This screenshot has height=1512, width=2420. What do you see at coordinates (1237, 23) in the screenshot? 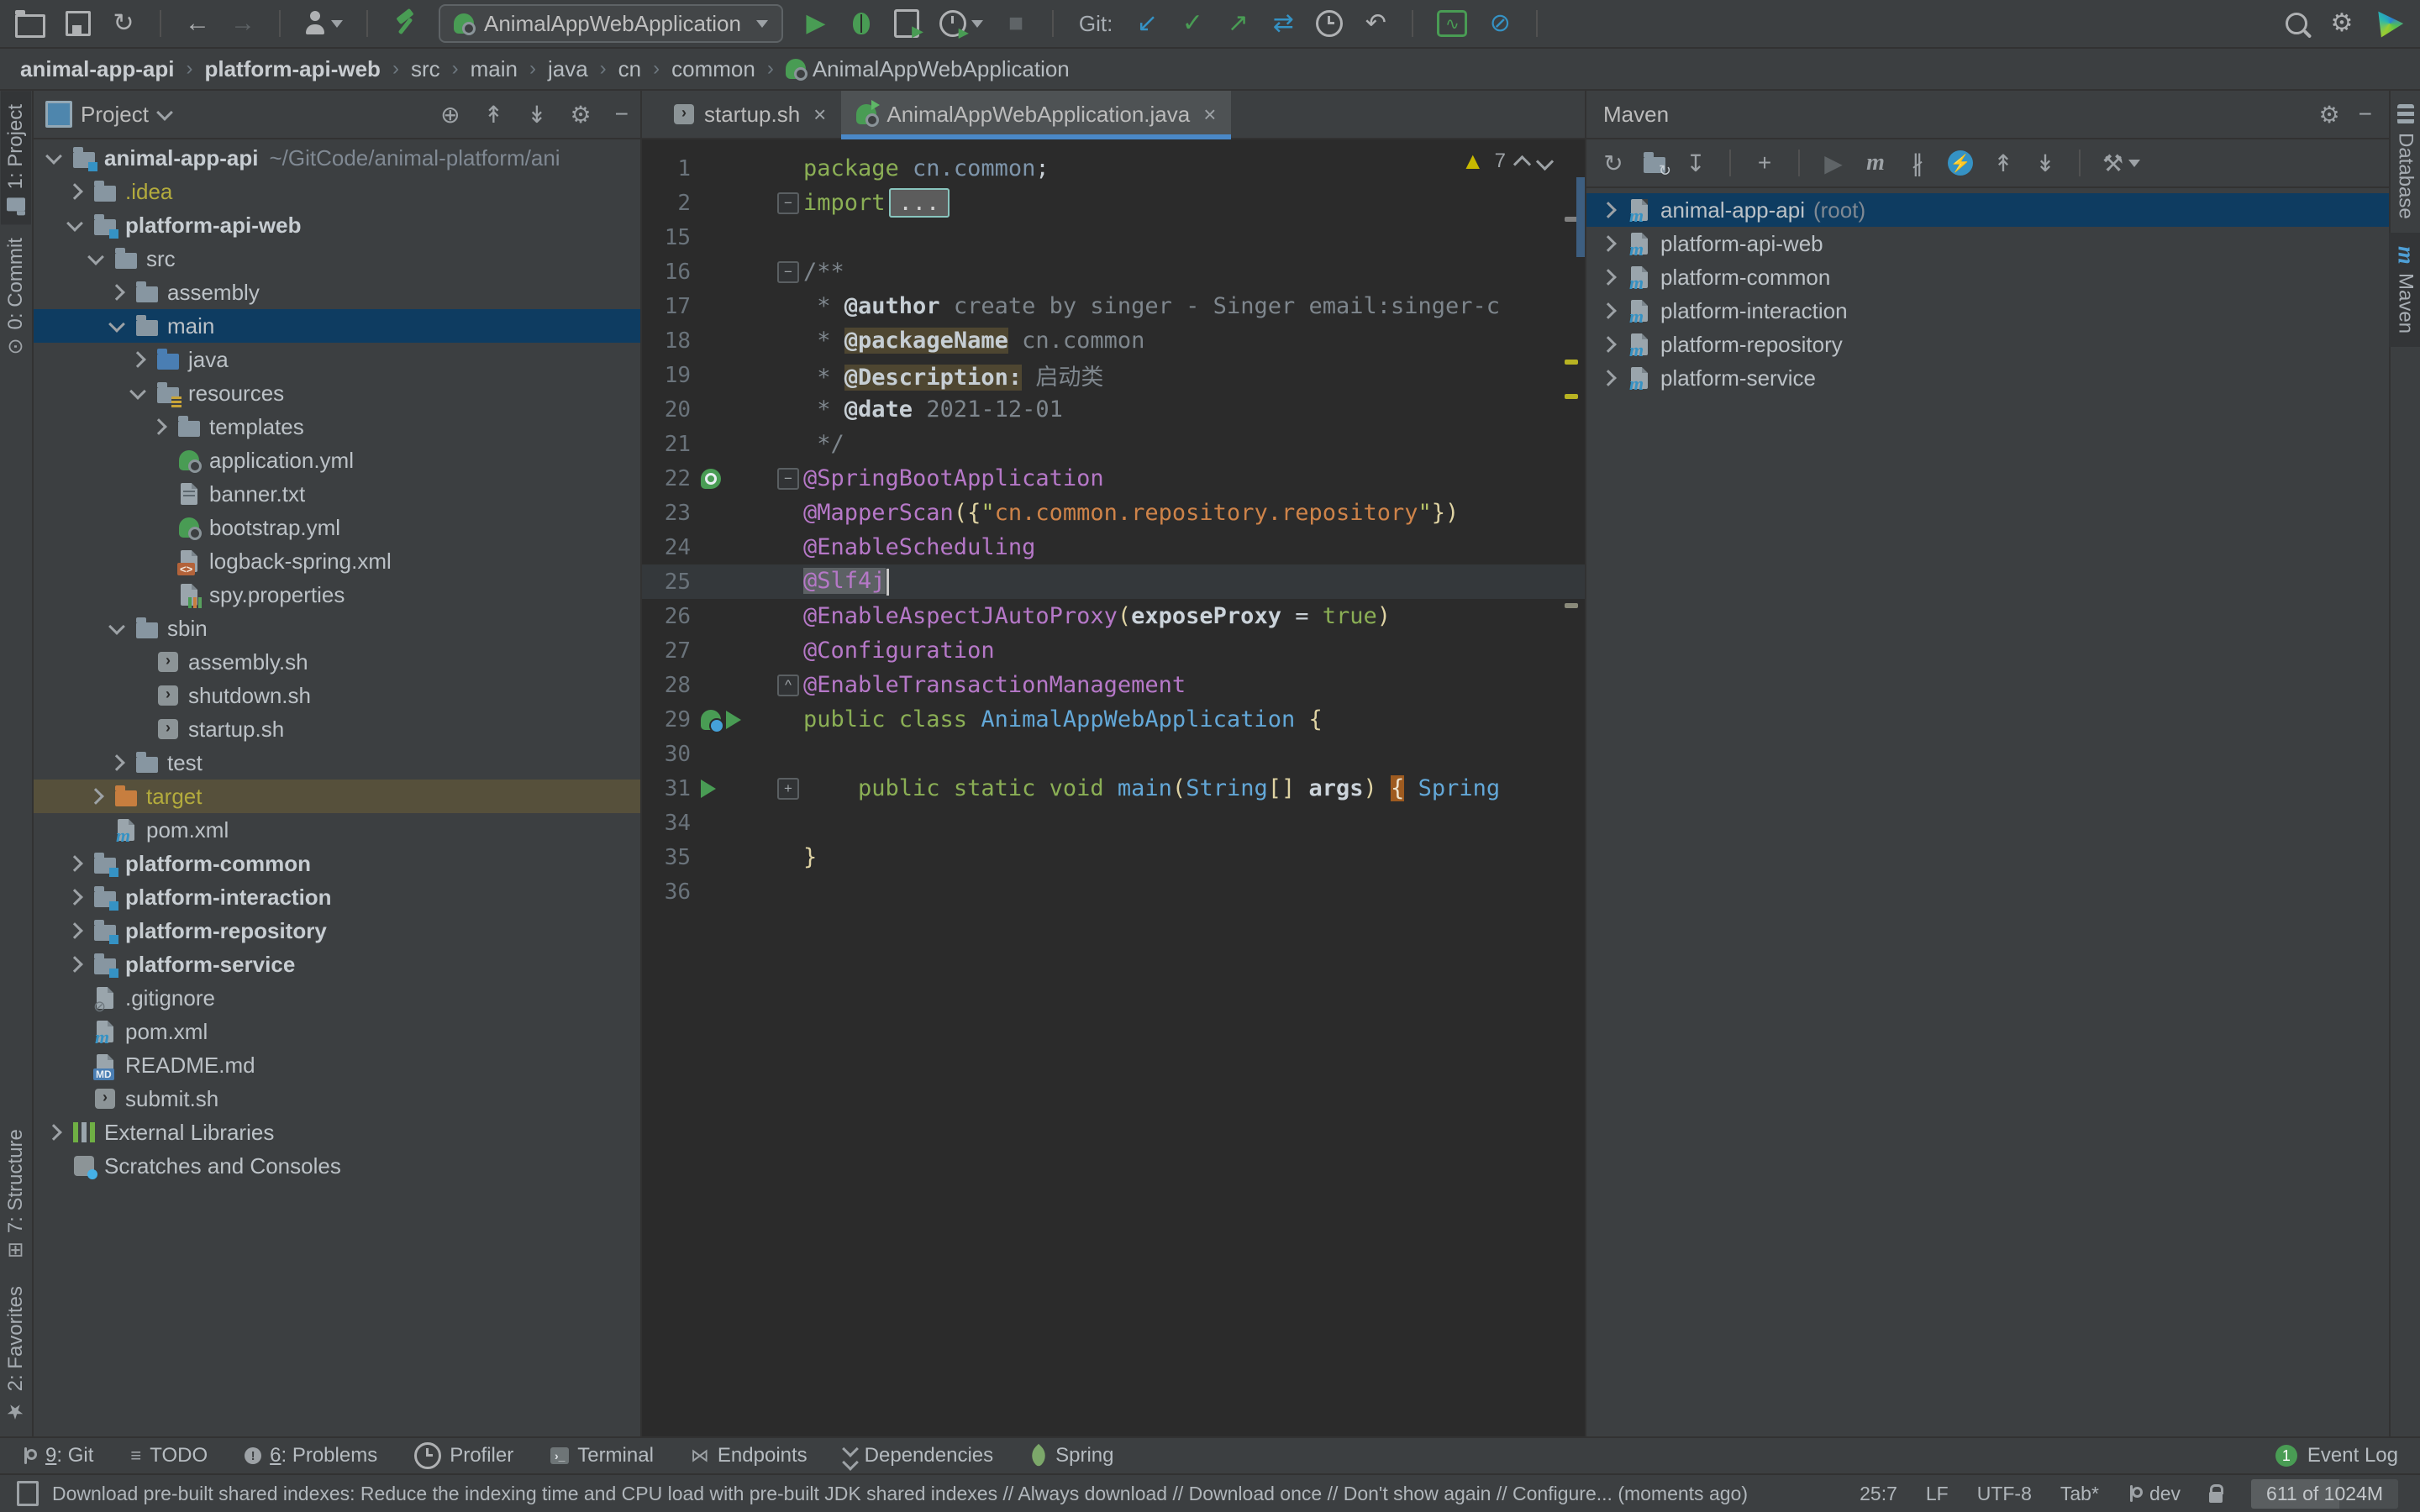
I see `git-push-icon: ↗` at bounding box center [1237, 23].